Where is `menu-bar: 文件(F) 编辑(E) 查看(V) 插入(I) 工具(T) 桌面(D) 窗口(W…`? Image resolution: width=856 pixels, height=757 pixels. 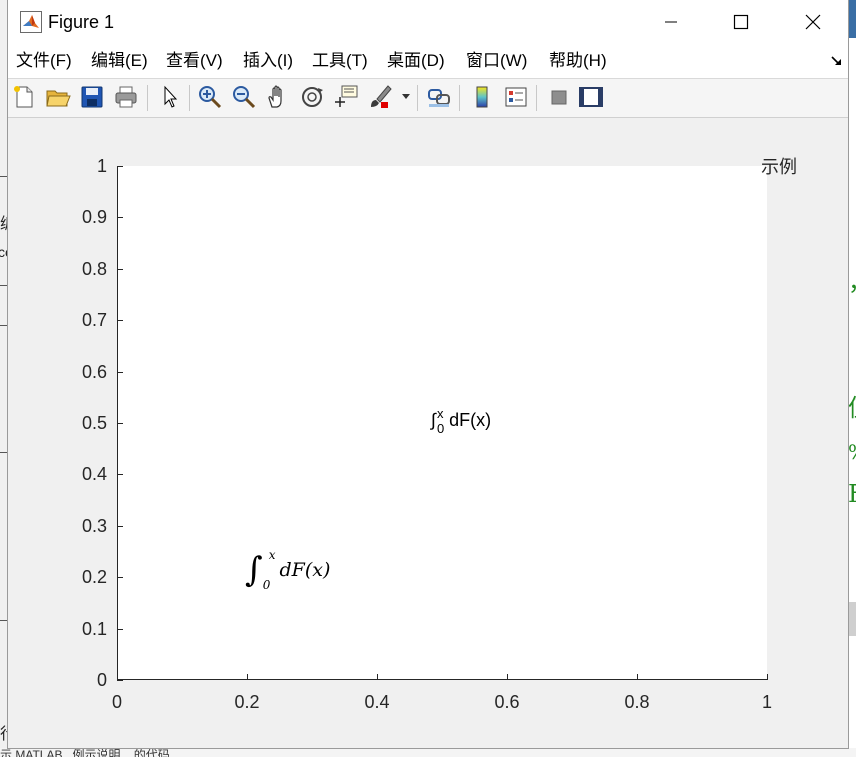
menu-bar: 文件(F) 编辑(E) 查看(V) 插入(I) 工具(T) 桌面(D) 窗口(W… is located at coordinates (428, 61).